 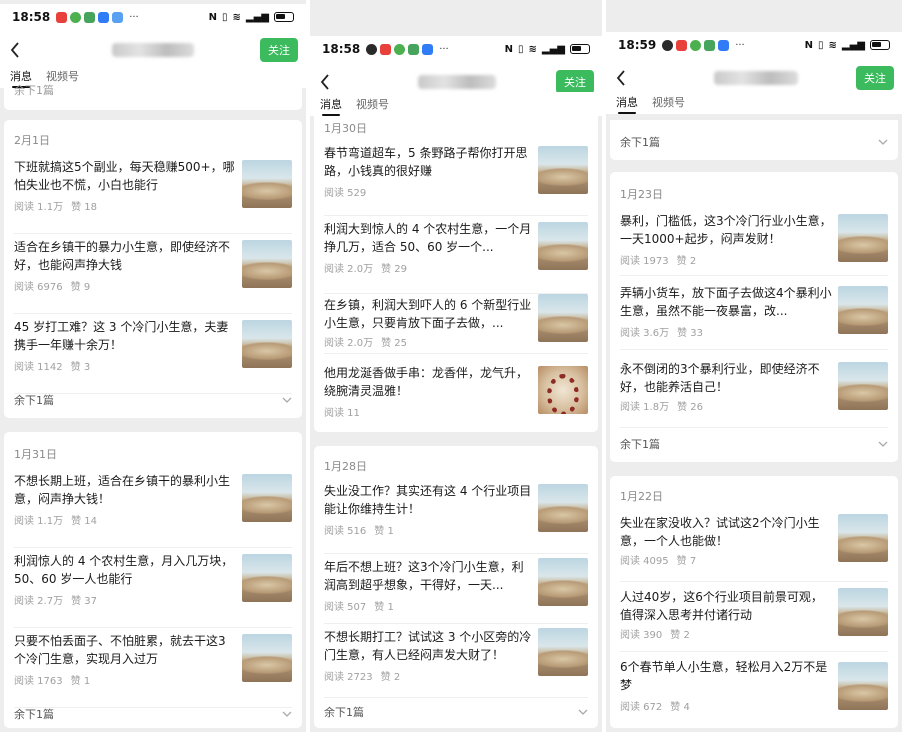 I want to click on article-item: 不想长期上班，适合在乡镇干的暴利小生意，闷声挣大钱！ 阅读 1.1万赞 14, so click(x=153, y=508).